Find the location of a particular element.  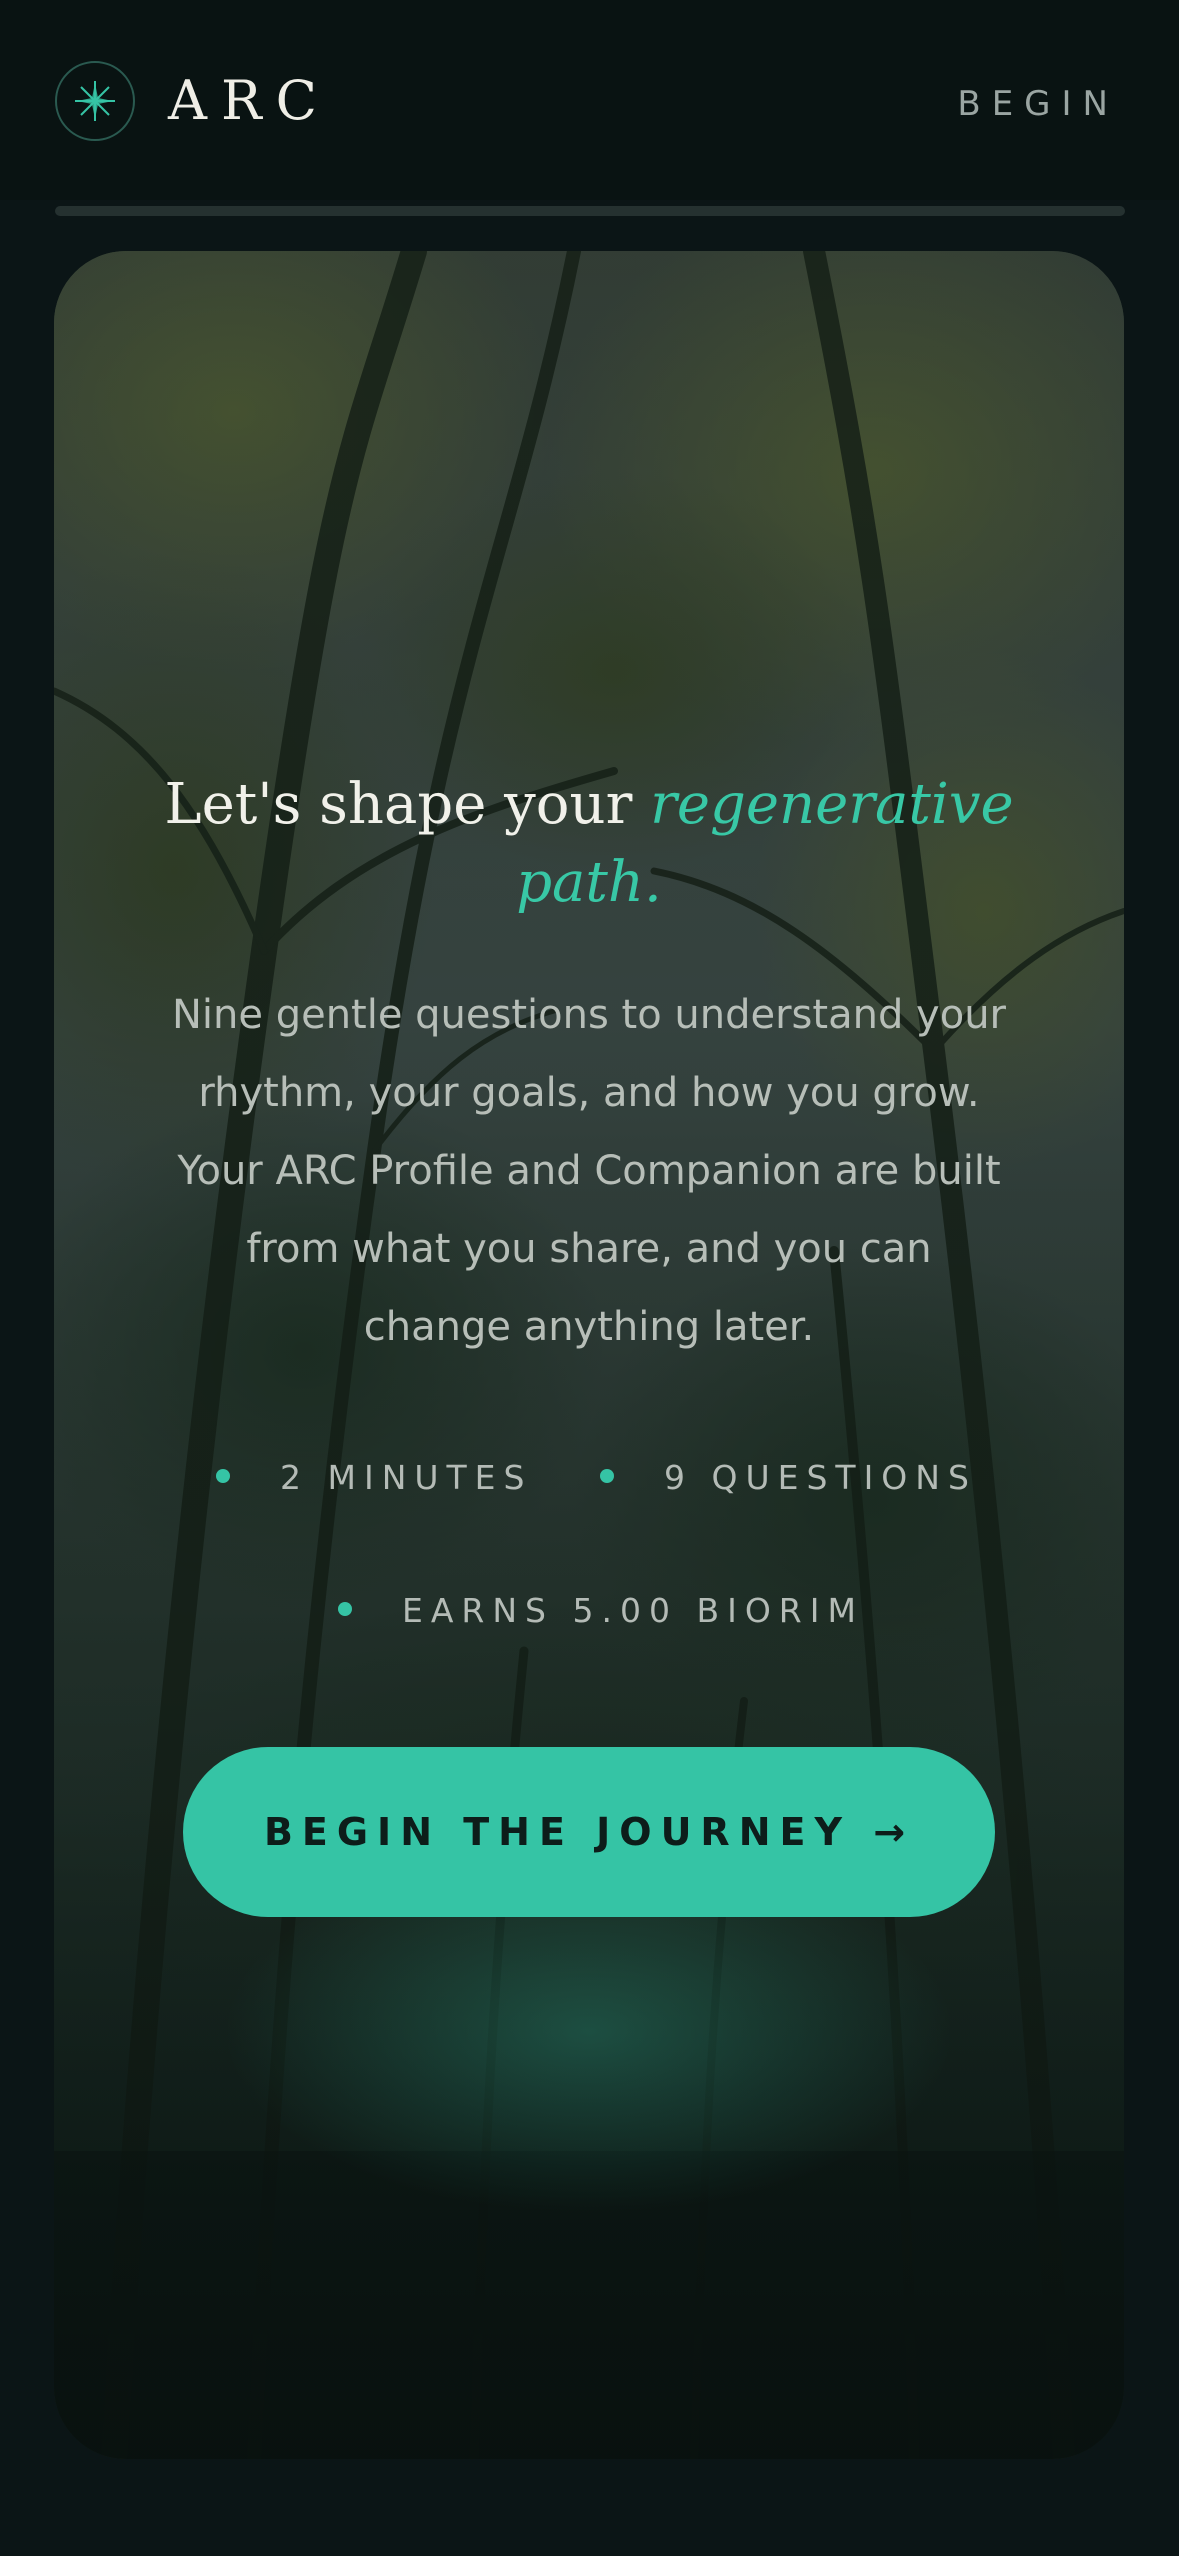

begin-journey-button: BEGIN THE JOURNEY → is located at coordinates (589, 1832).